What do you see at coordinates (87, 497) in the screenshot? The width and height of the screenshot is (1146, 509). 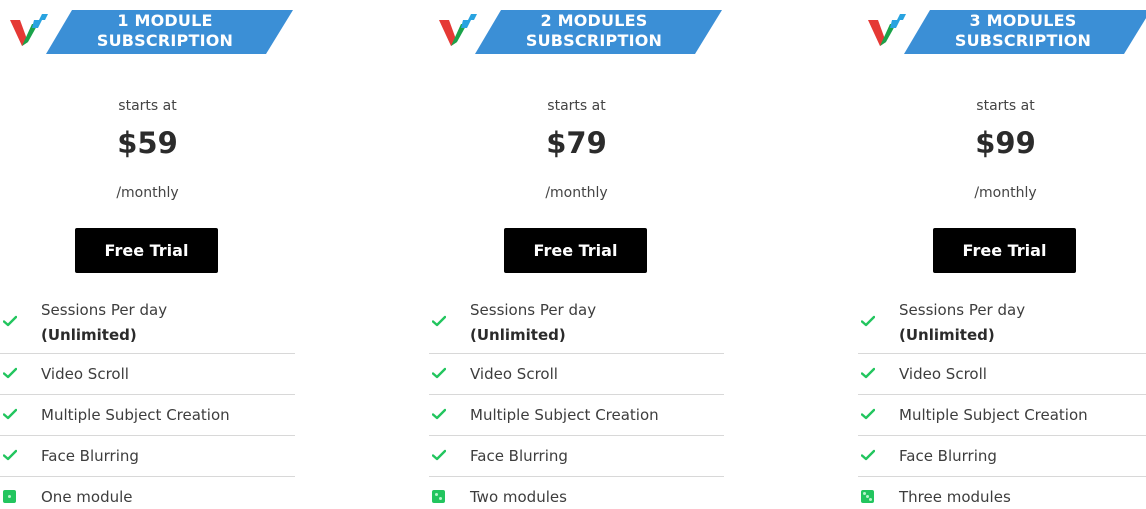 I see `feature-label: One module` at bounding box center [87, 497].